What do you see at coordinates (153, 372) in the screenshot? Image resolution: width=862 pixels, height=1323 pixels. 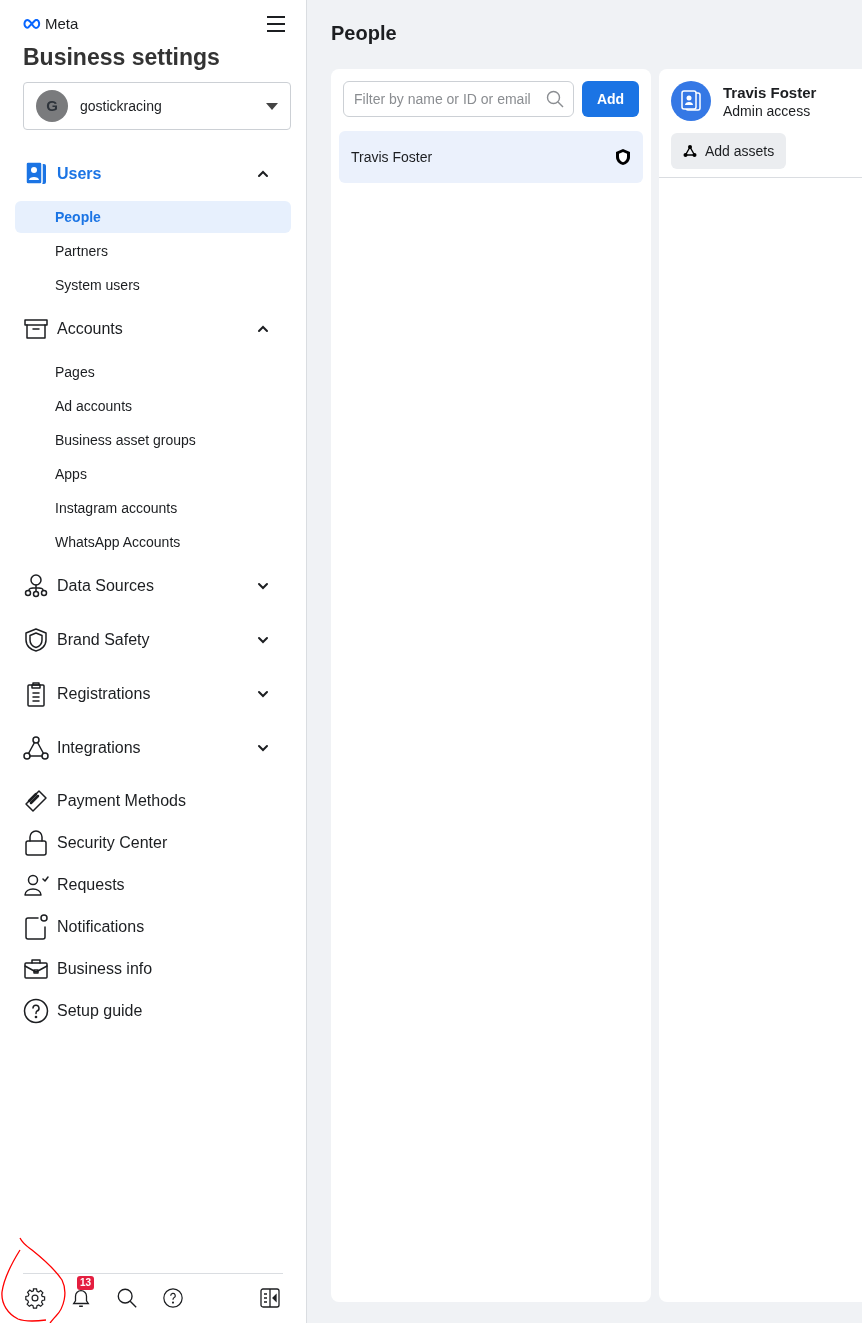 I see `nav-item: Pages` at bounding box center [153, 372].